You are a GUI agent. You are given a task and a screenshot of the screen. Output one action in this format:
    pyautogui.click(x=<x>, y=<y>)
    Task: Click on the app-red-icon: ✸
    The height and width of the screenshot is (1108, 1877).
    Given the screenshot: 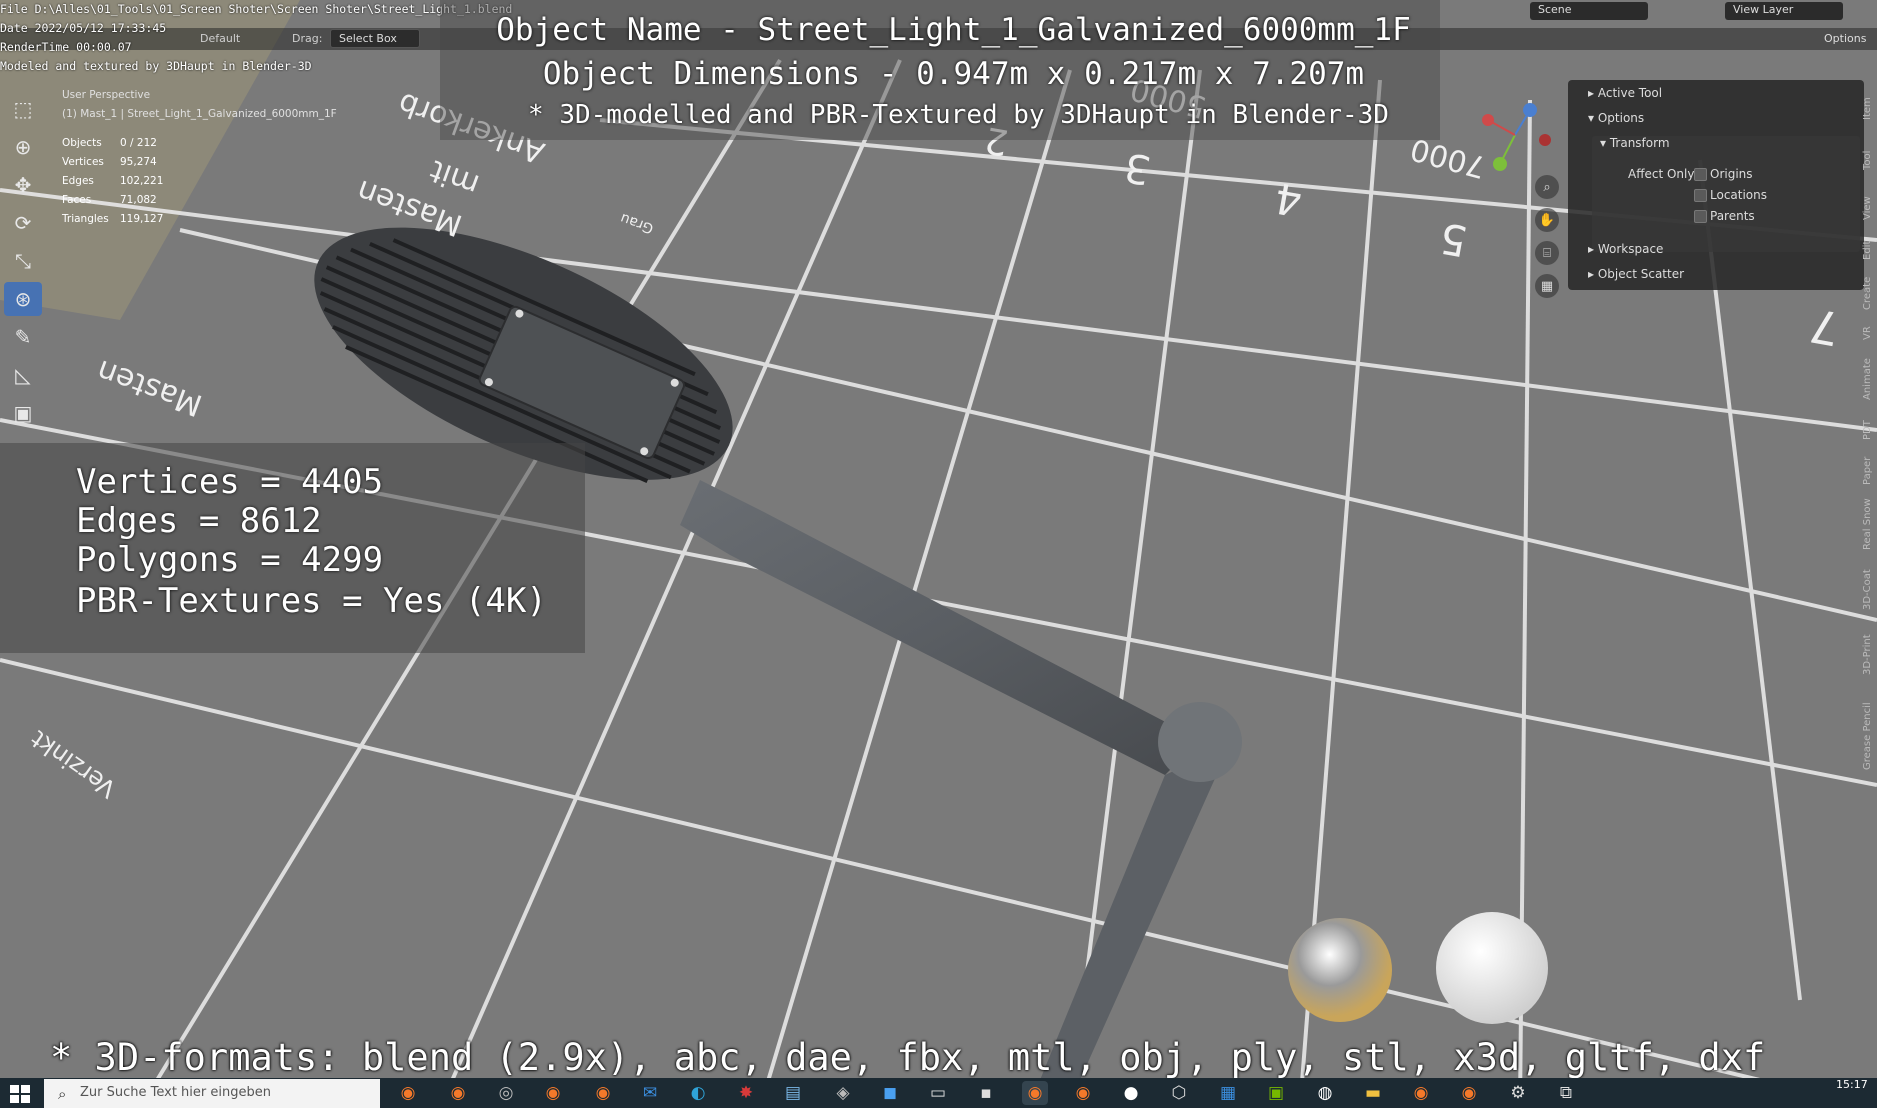 What is the action you would take?
    pyautogui.click(x=746, y=1093)
    